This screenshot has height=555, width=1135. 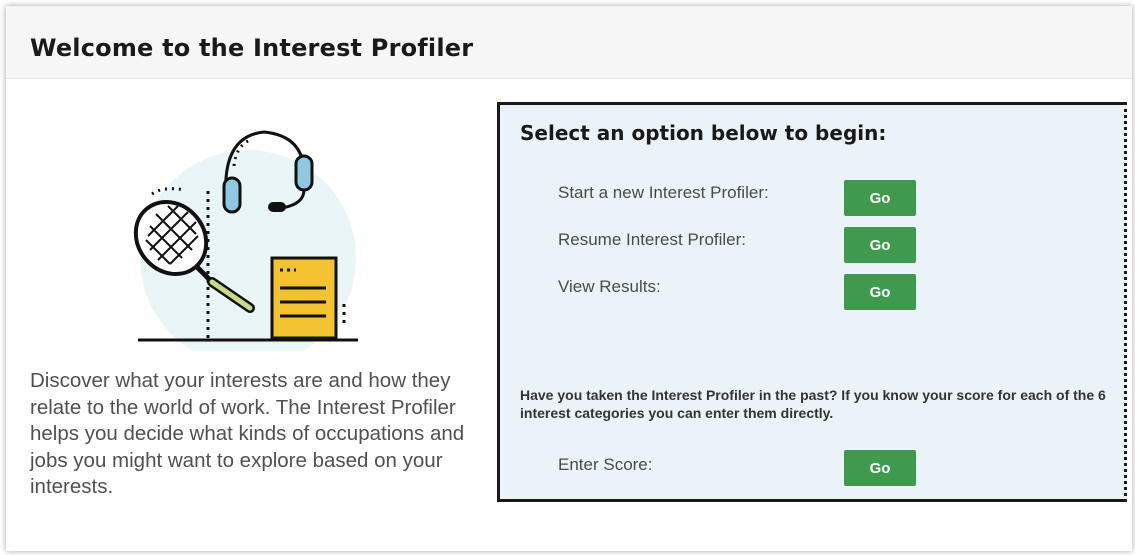 What do you see at coordinates (569, 42) in the screenshot?
I see `header: Welcome to the Interest Profiler` at bounding box center [569, 42].